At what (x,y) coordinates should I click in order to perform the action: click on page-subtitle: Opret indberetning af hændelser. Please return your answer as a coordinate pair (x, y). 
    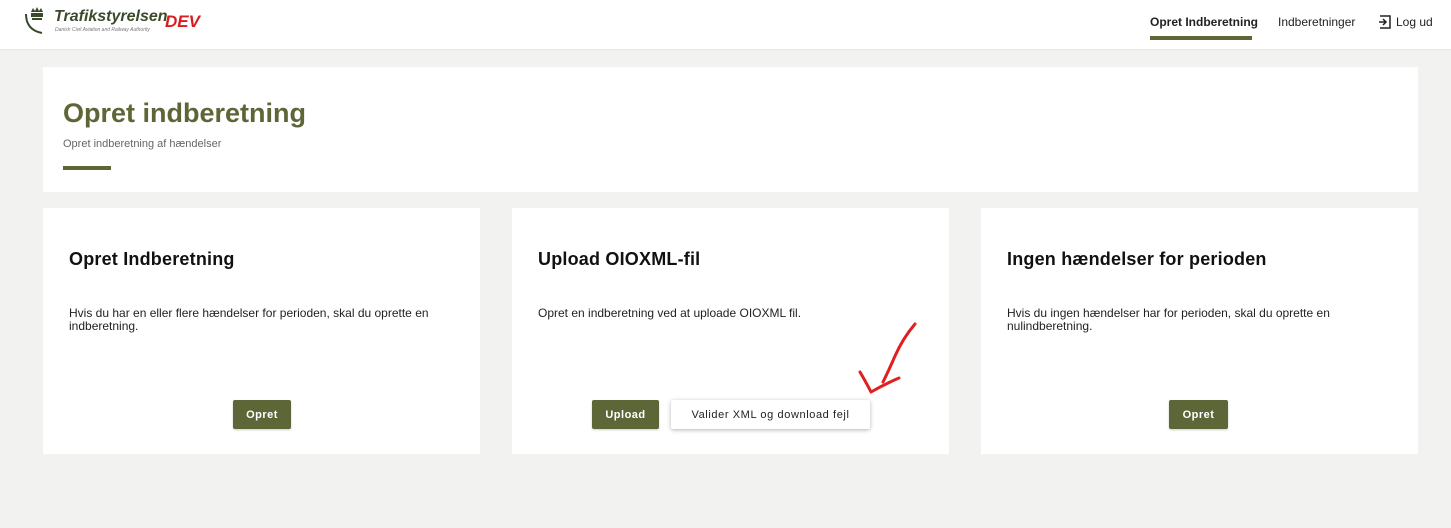
    Looking at the image, I should click on (142, 144).